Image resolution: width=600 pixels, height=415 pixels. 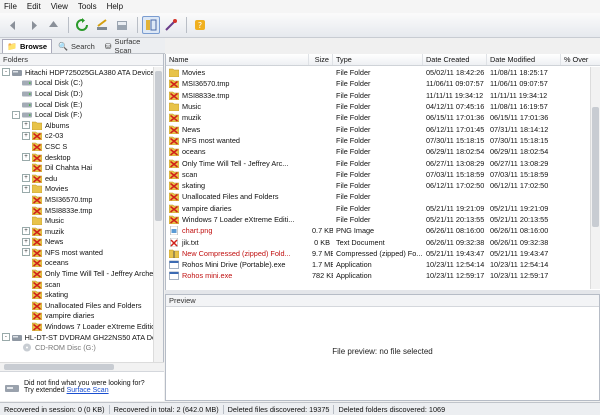 I want to click on menu-edit: Edit, so click(x=34, y=6).